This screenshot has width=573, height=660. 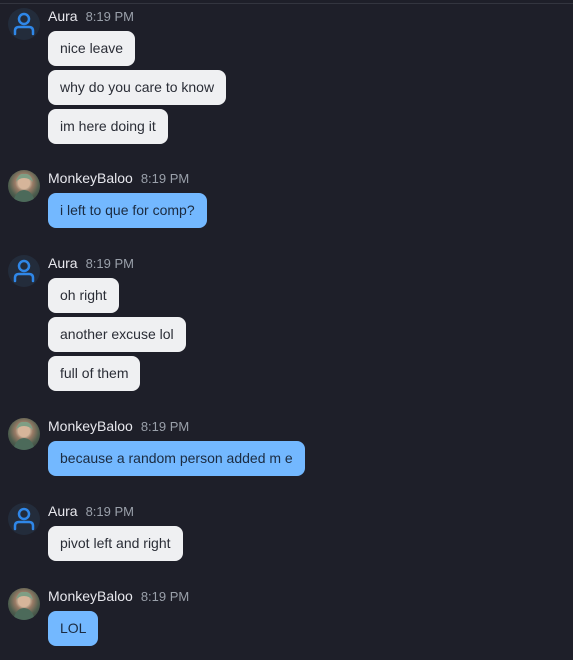 I want to click on message-bubble: i left to que for comp?, so click(x=127, y=210).